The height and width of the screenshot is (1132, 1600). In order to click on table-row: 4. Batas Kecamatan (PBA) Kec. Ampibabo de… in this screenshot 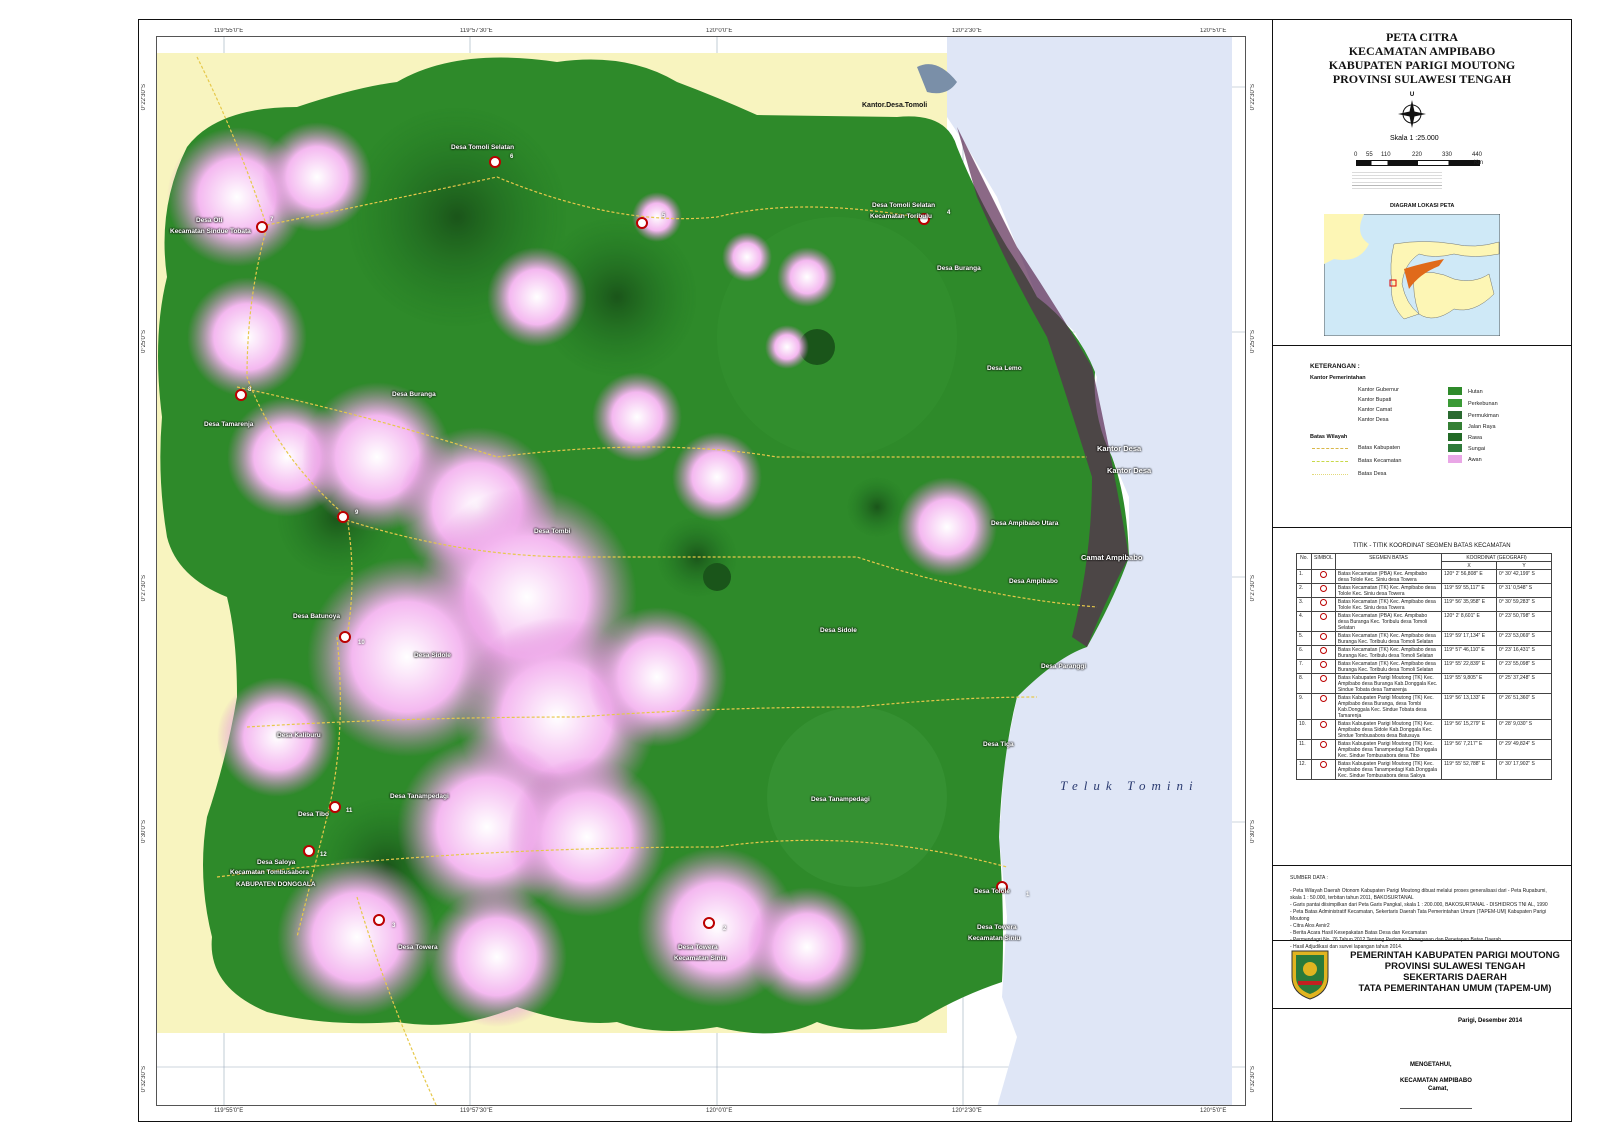, I will do `click(1424, 621)`.